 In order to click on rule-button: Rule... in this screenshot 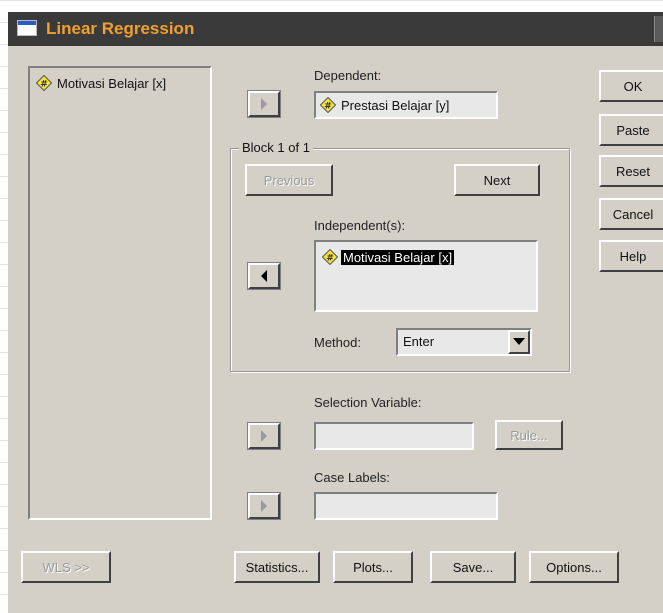, I will do `click(529, 435)`.